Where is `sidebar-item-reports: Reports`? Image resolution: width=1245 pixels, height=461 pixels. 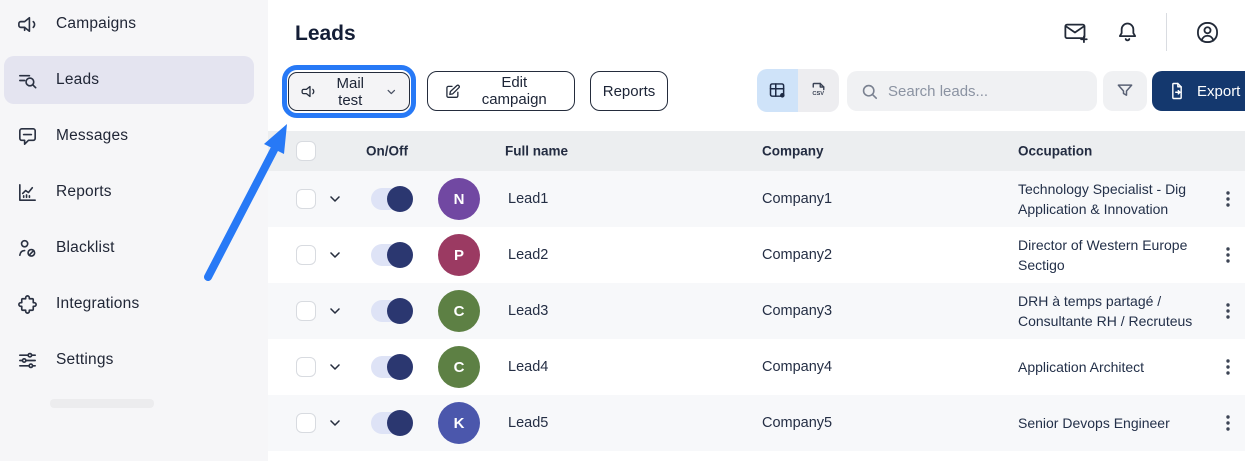
sidebar-item-reports: Reports is located at coordinates (129, 192).